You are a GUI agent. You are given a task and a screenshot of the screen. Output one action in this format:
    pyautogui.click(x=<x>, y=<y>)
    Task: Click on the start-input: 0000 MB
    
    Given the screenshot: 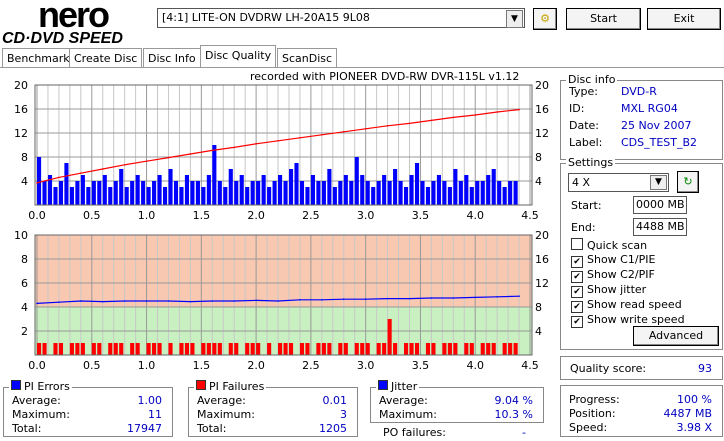 What is the action you would take?
    pyautogui.click(x=660, y=205)
    